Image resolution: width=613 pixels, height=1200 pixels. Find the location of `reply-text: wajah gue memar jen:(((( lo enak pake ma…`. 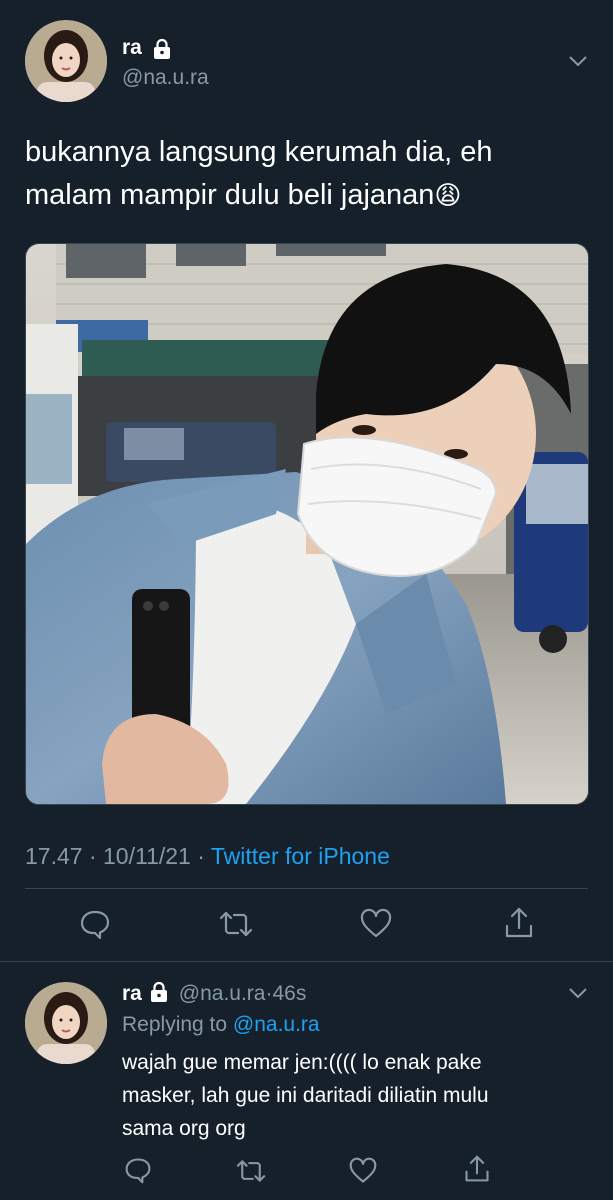

reply-text: wajah gue memar jen:(((( lo enak pake ma… is located at coordinates (362, 1095).